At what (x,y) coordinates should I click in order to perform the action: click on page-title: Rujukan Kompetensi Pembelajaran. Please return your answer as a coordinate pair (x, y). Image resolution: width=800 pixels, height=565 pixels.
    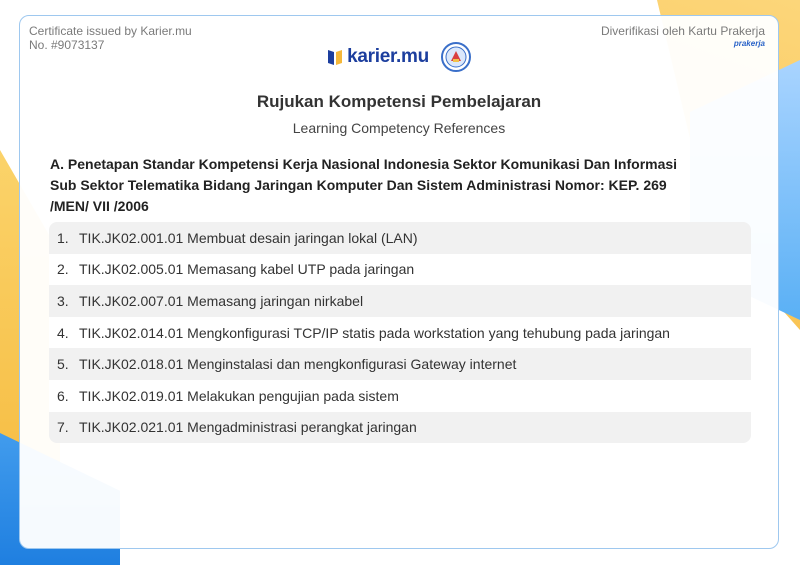
    Looking at the image, I should click on (399, 101).